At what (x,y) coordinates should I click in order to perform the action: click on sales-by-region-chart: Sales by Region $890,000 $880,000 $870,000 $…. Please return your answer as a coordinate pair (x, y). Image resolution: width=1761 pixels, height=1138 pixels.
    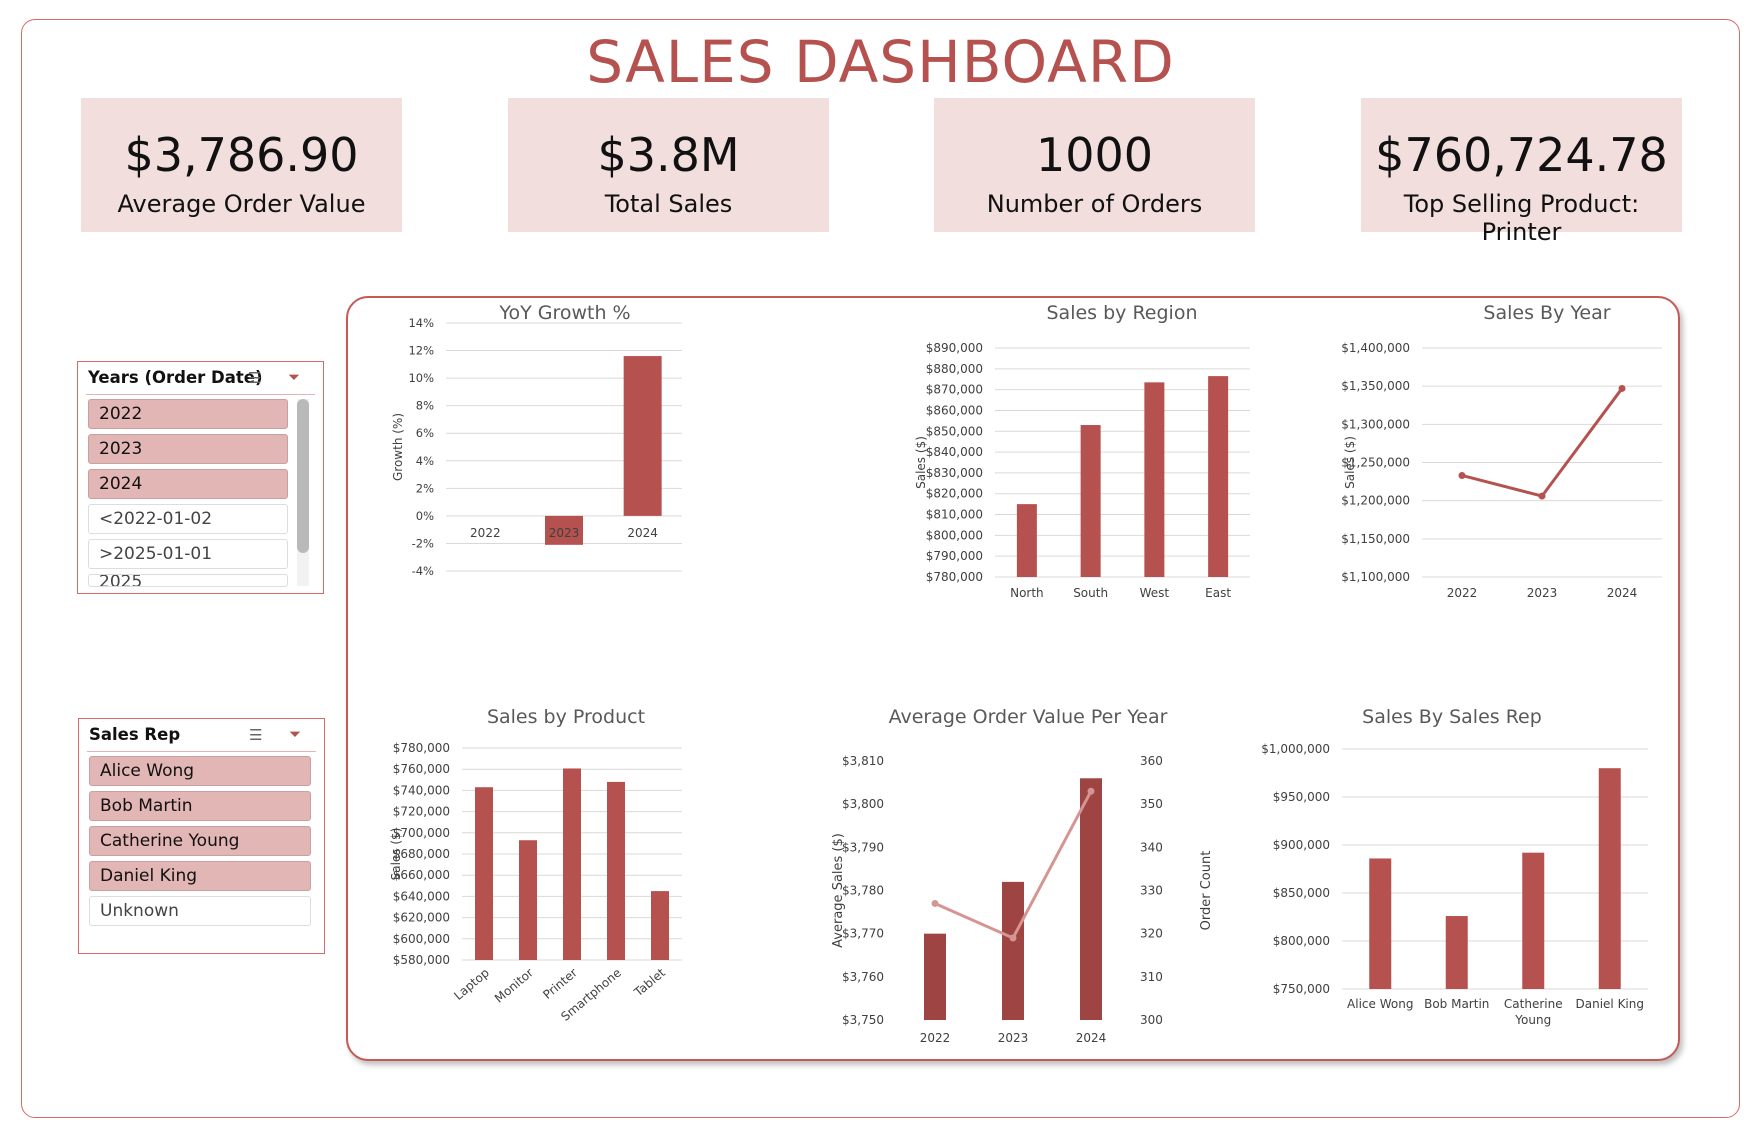
    Looking at the image, I should click on (1082, 451).